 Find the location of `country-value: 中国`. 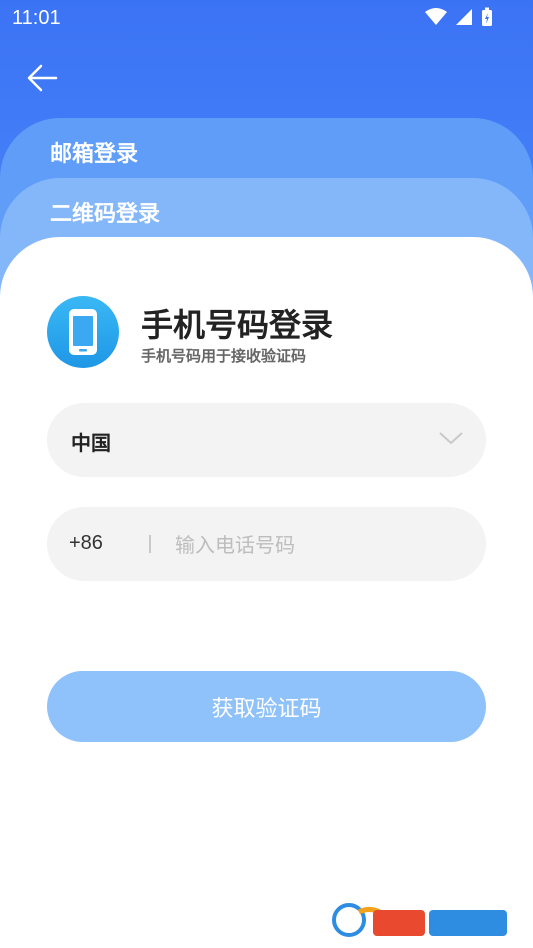

country-value: 中国 is located at coordinates (91, 443).